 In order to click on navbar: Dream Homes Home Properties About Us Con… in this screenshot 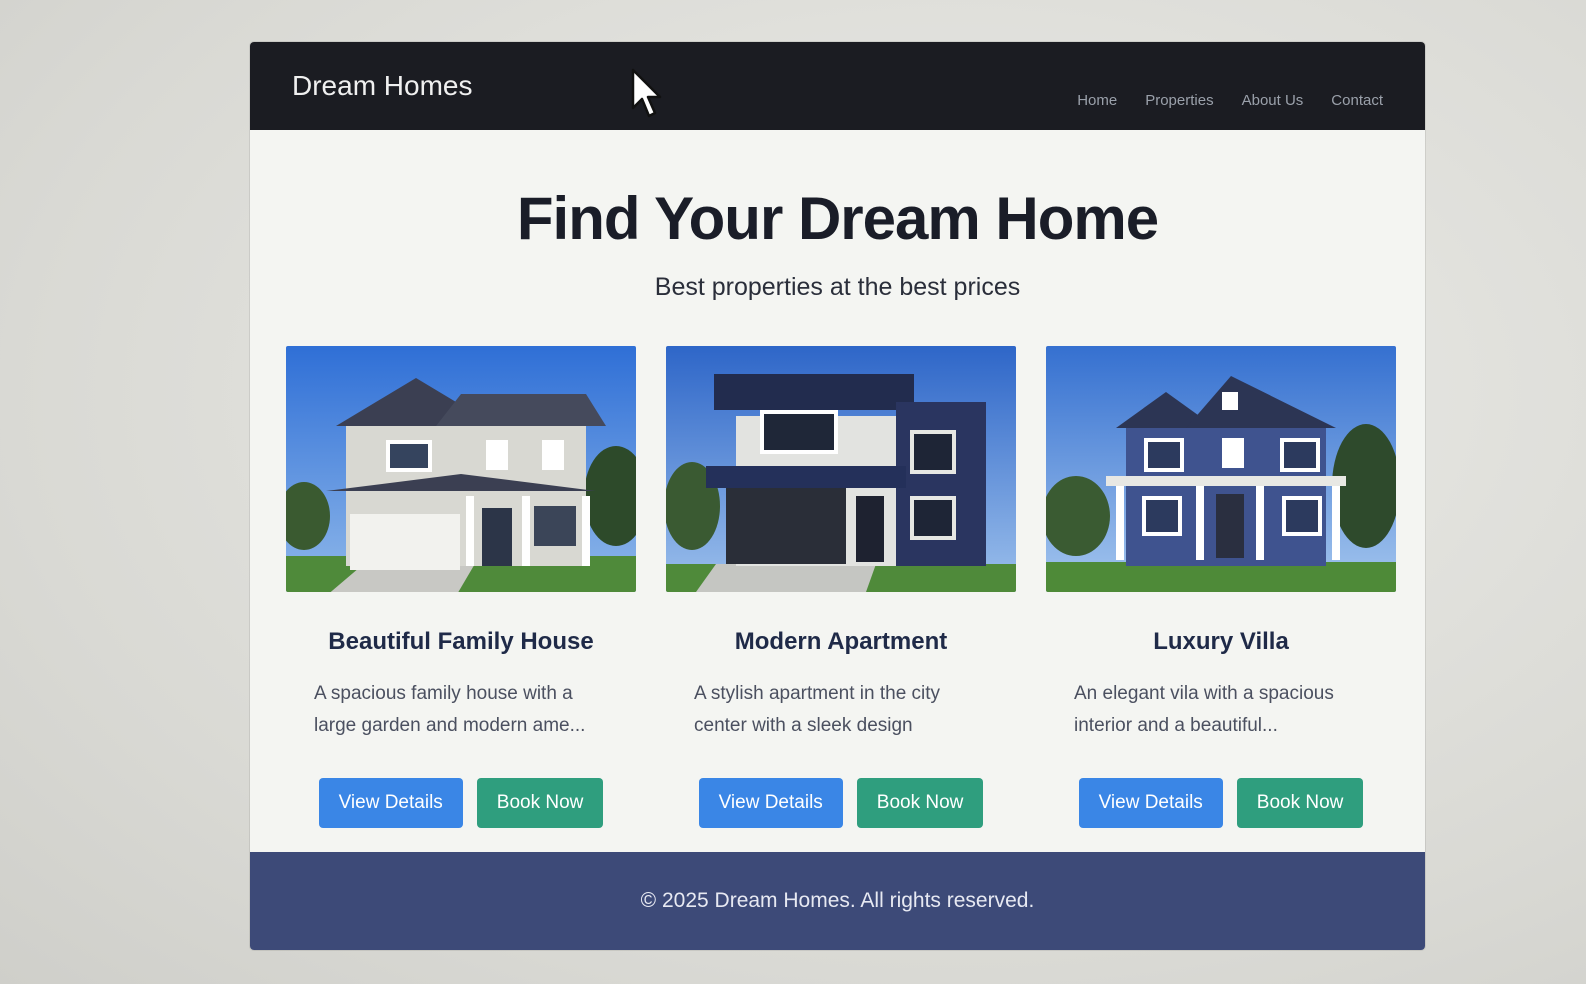, I will do `click(837, 86)`.